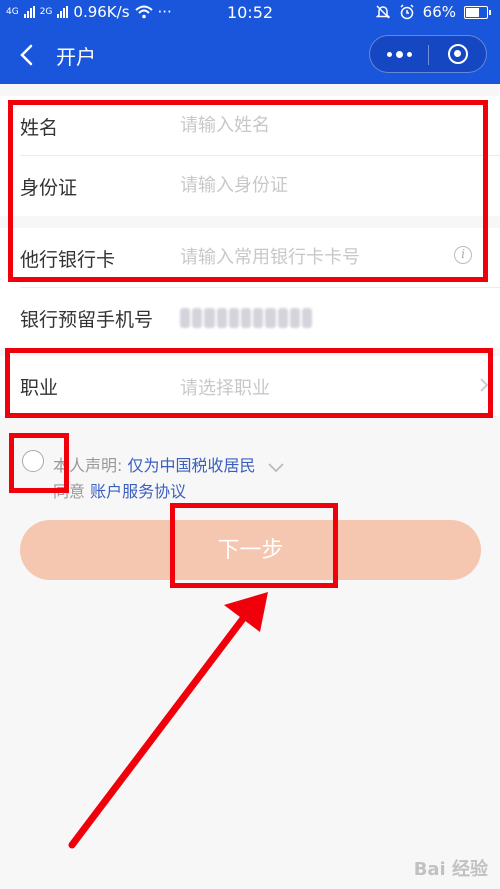 This screenshot has width=500, height=889. Describe the element at coordinates (450, 869) in the screenshot. I see `watermark: Bai 经验` at that location.